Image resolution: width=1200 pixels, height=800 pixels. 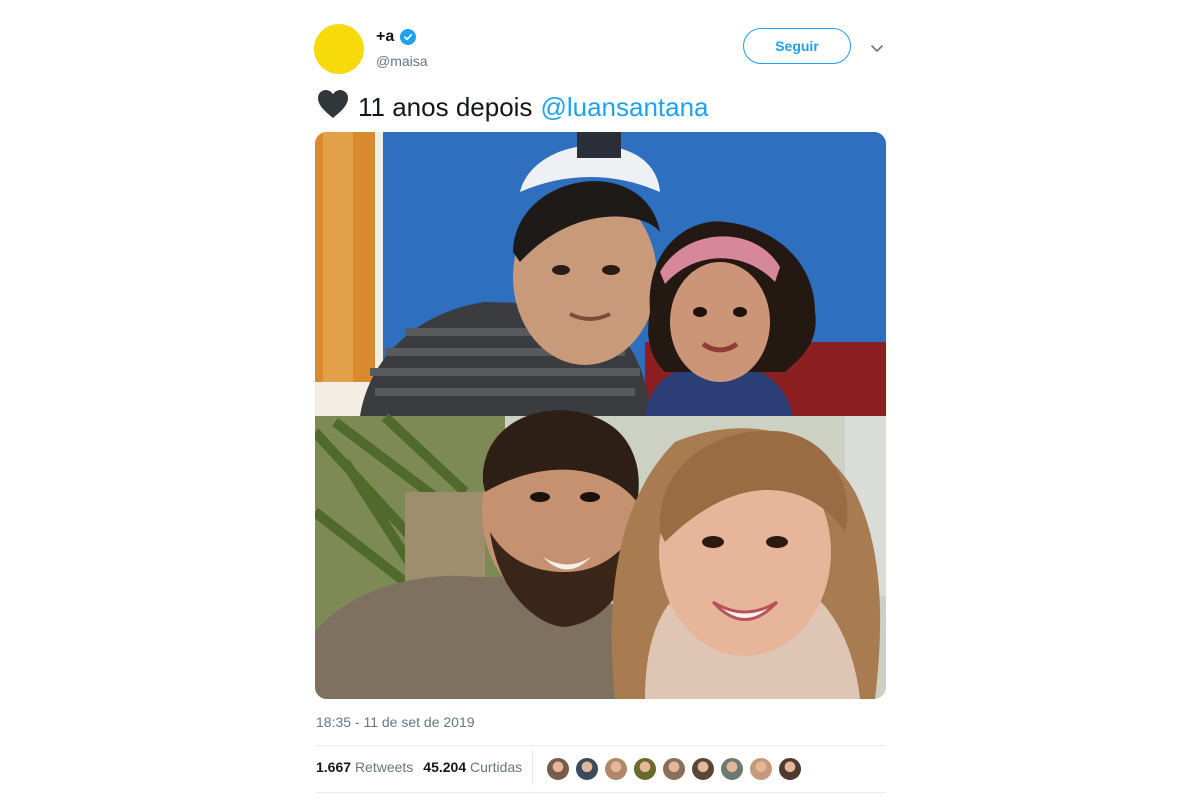 I want to click on author-avatar, so click(x=339, y=49).